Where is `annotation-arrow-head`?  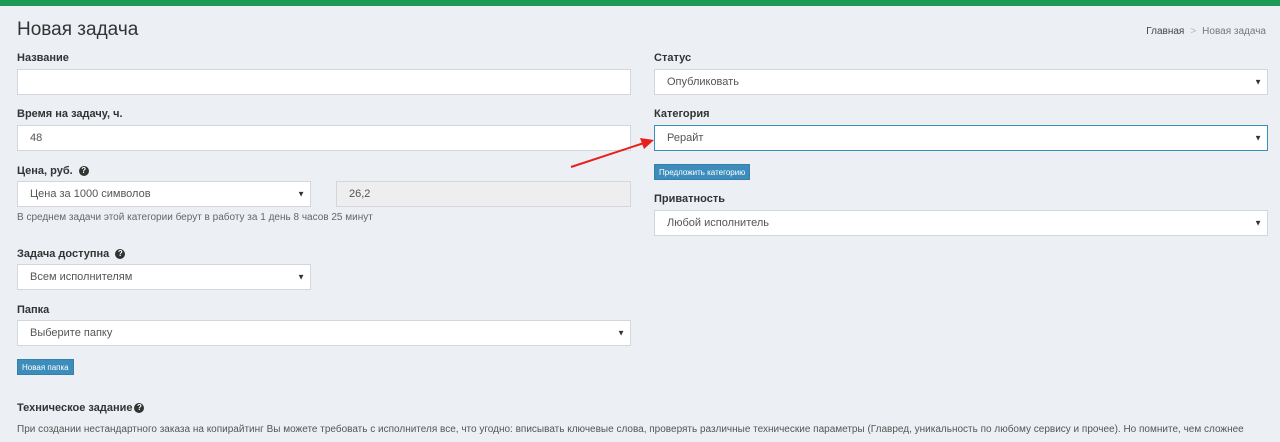 annotation-arrow-head is located at coordinates (647, 143).